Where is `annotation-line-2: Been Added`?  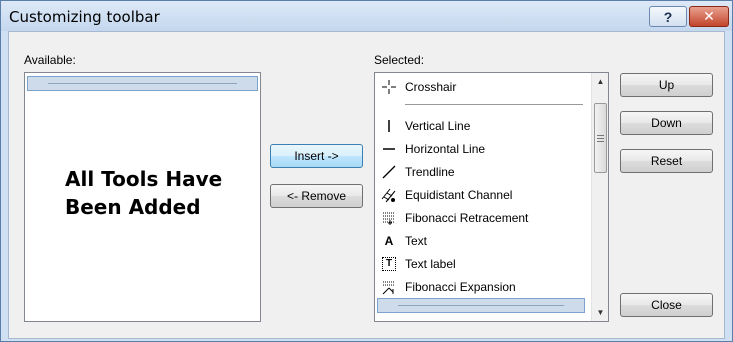
annotation-line-2: Been Added is located at coordinates (133, 207).